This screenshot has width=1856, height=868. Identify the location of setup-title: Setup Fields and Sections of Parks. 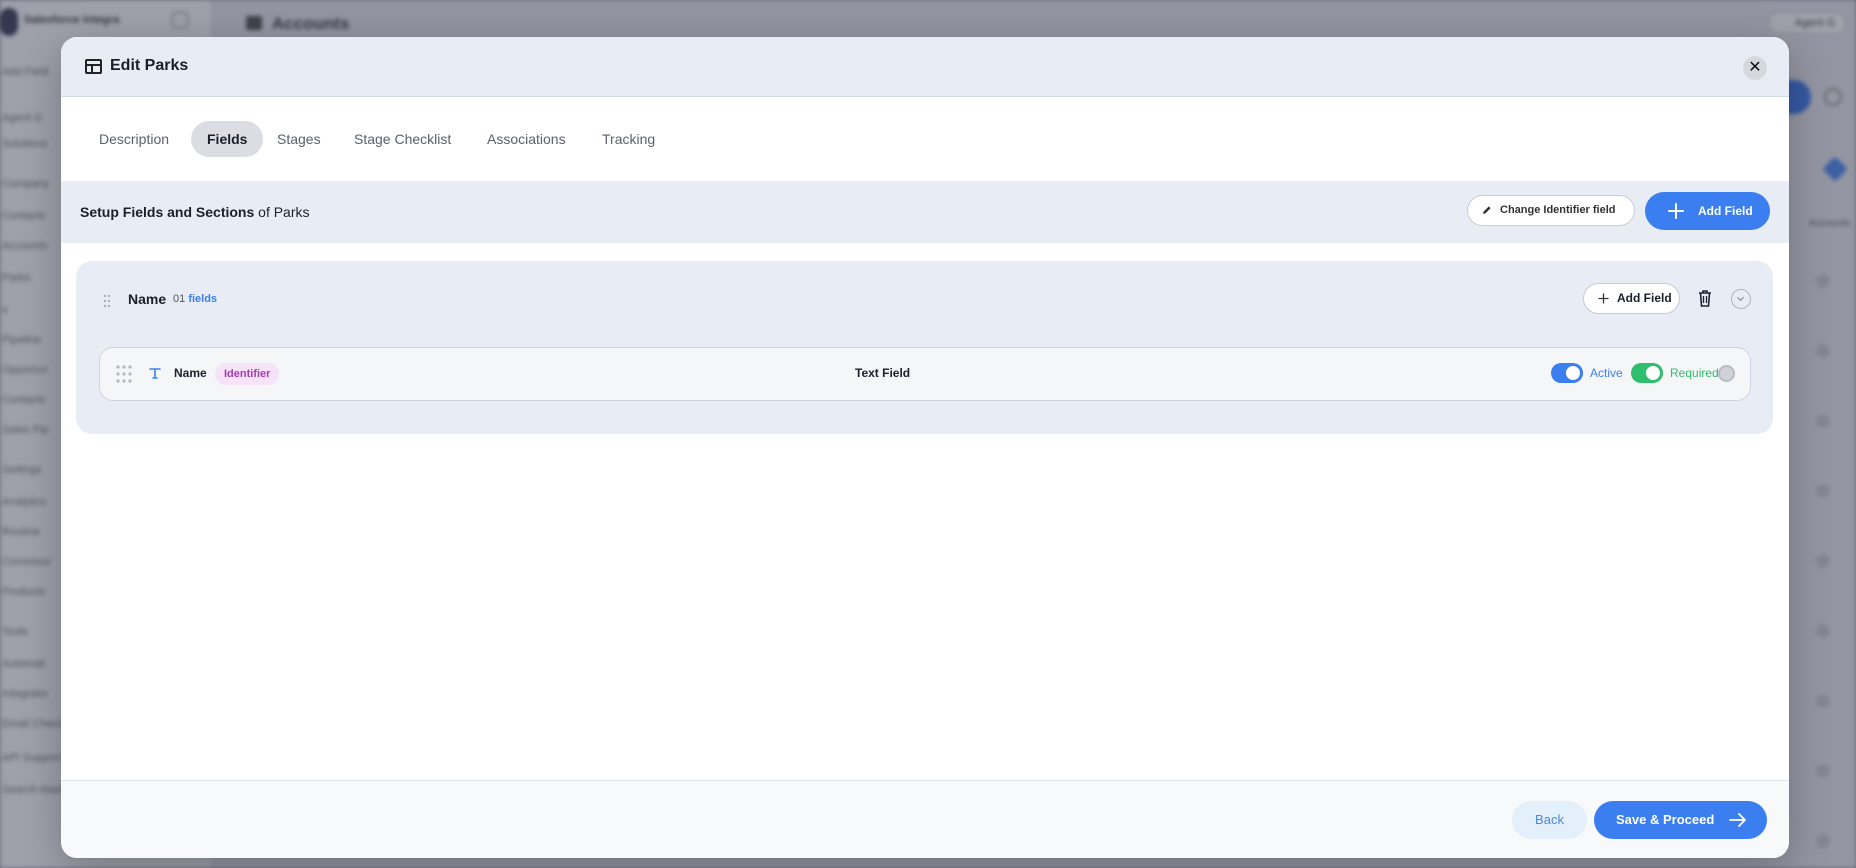
(195, 212).